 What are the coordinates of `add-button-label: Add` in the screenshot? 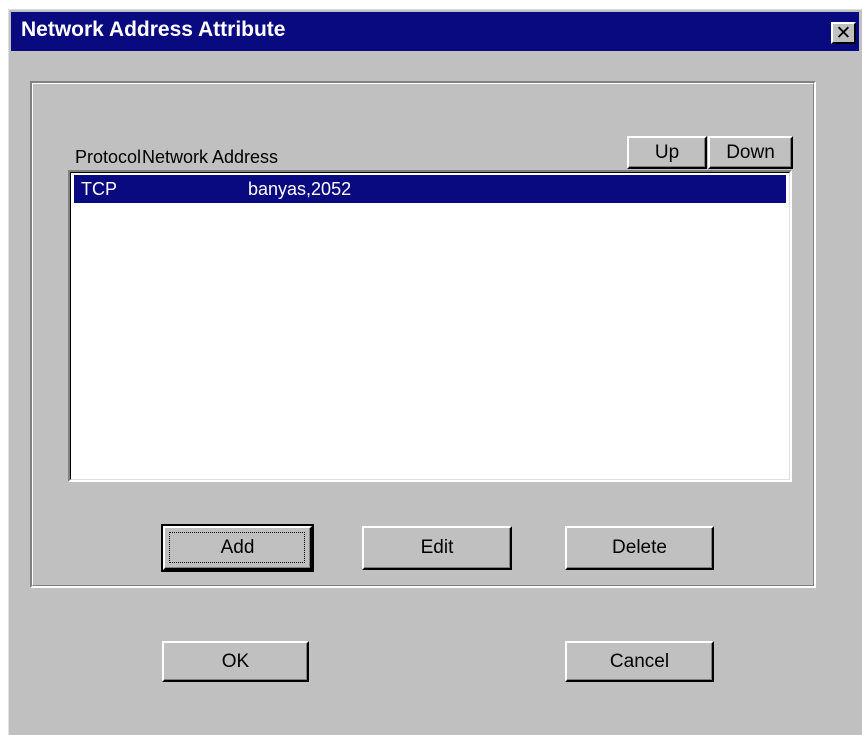 It's located at (237, 547).